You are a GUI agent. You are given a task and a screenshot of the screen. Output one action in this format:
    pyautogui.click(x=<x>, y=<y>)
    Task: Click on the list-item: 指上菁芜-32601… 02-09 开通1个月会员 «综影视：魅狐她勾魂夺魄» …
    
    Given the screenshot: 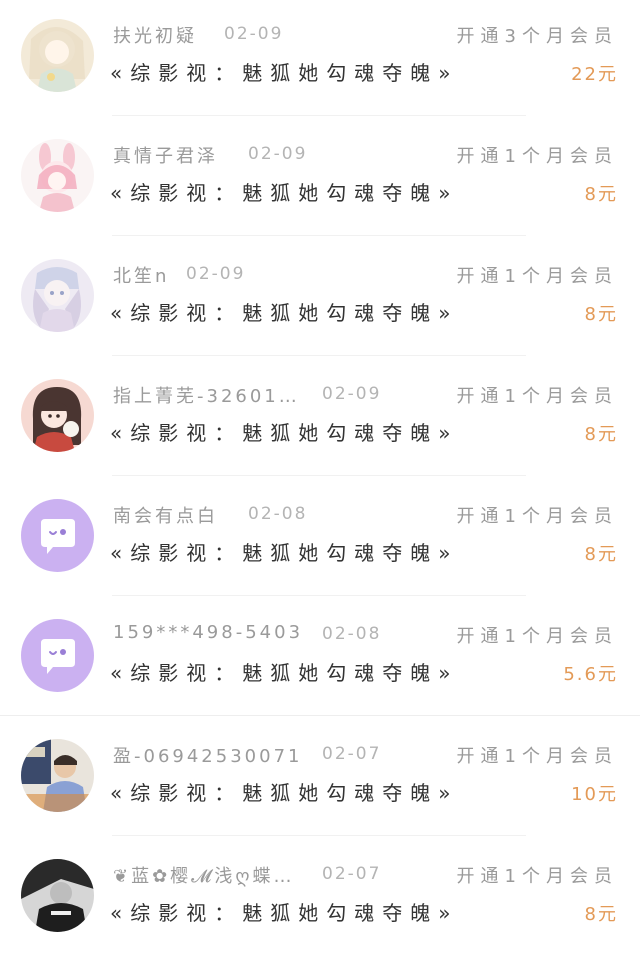 What is the action you would take?
    pyautogui.click(x=320, y=420)
    